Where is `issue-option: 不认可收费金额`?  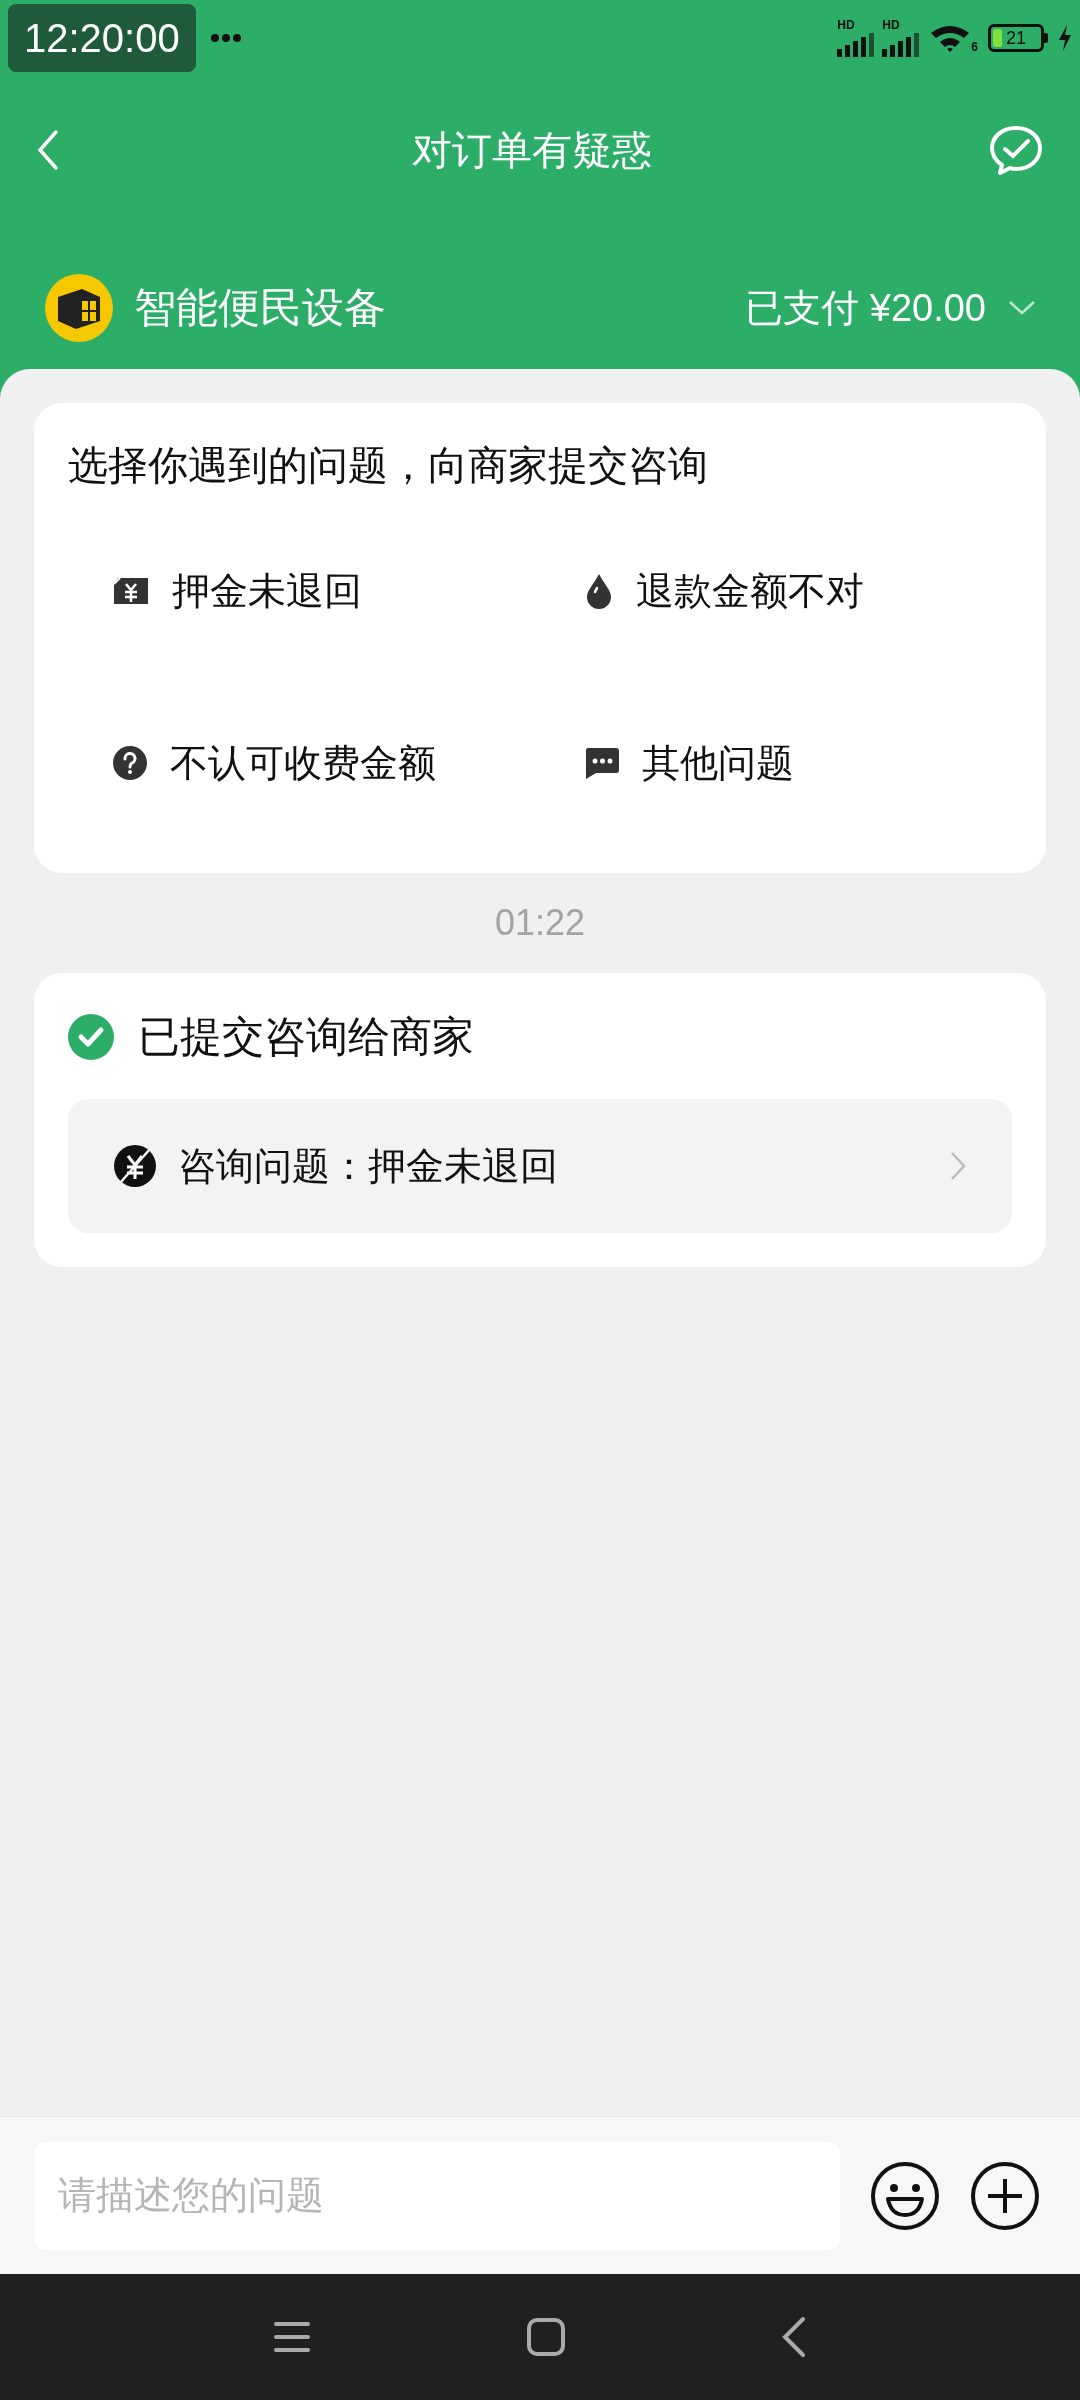 issue-option: 不认可收费金额 is located at coordinates (304, 763).